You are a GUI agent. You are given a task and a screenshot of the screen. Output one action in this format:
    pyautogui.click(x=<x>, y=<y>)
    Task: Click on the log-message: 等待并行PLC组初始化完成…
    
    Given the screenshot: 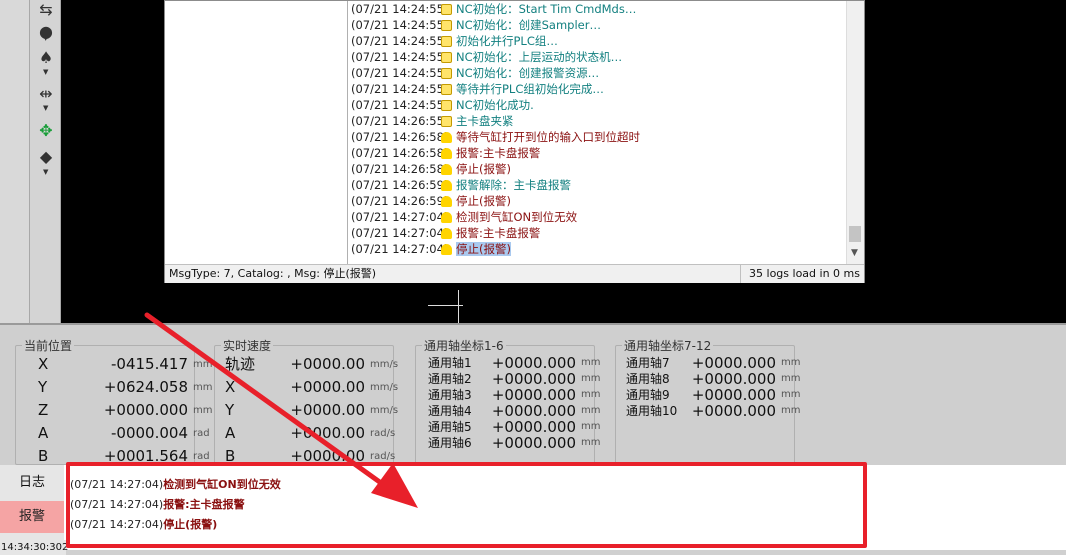 What is the action you would take?
    pyautogui.click(x=530, y=89)
    